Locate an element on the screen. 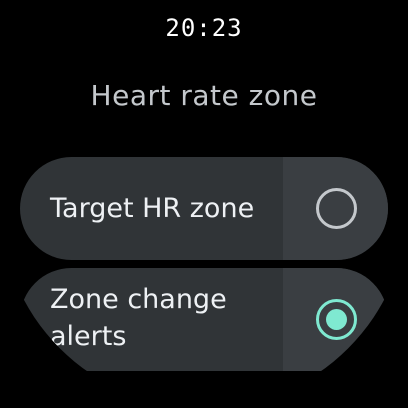 The height and width of the screenshot is (408, 408). option-label: Target HR zone is located at coordinates (152, 208).